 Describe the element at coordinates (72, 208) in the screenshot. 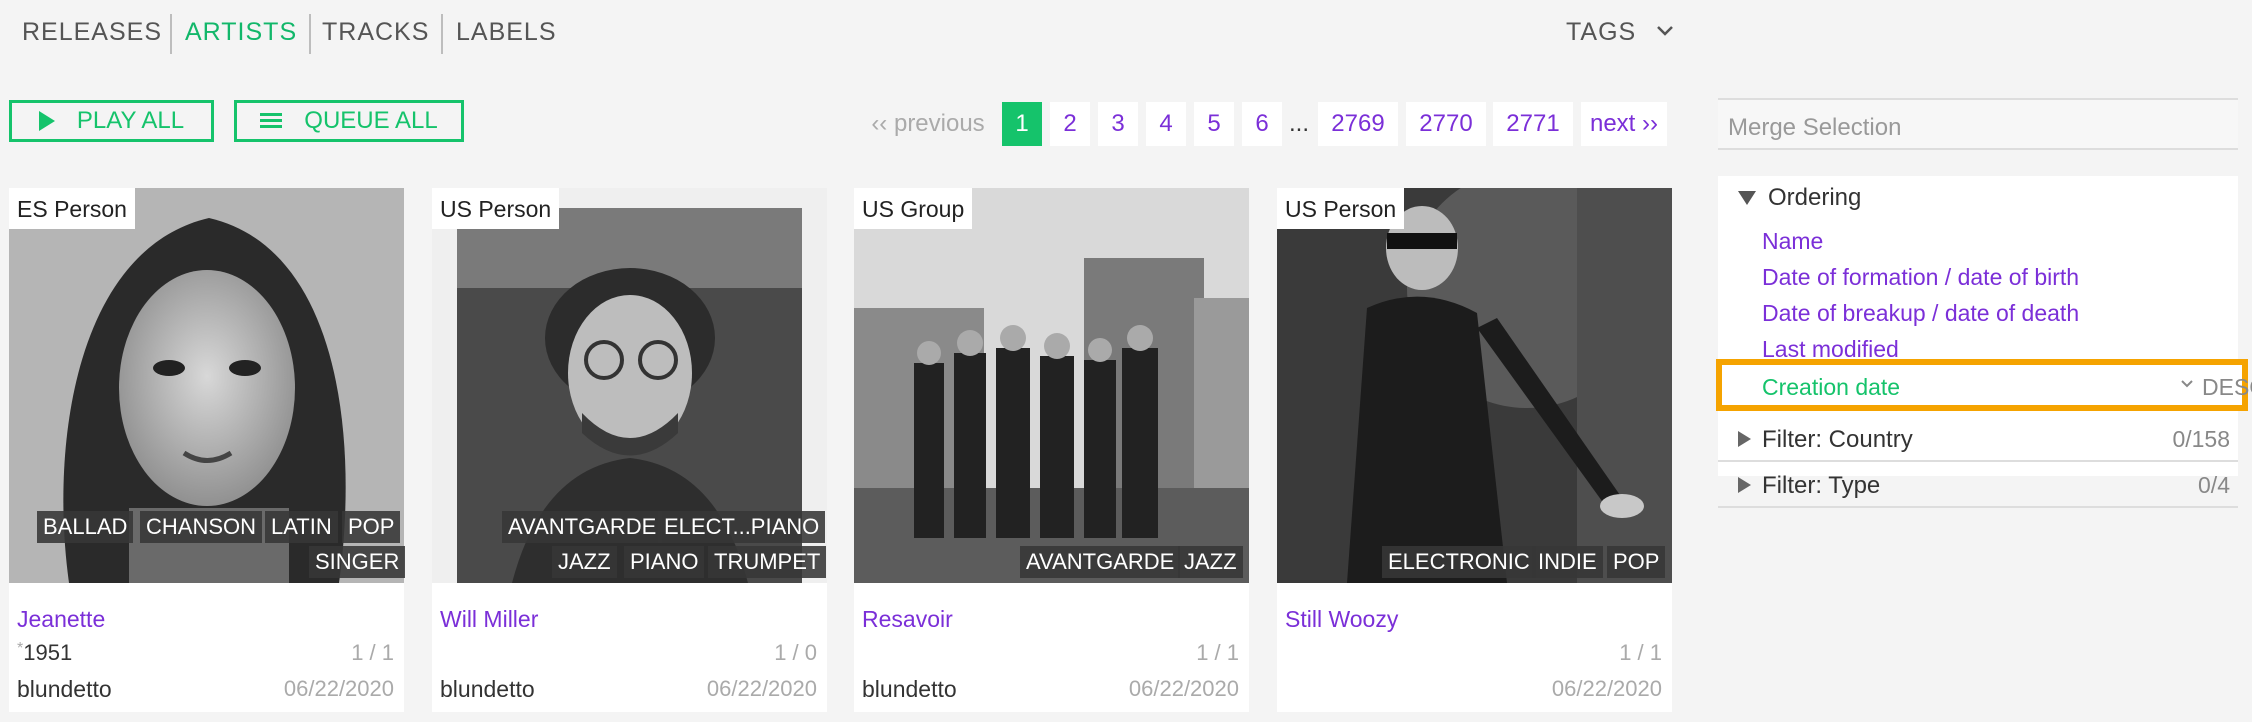

I see `artist-type-badge: ES Person` at that location.